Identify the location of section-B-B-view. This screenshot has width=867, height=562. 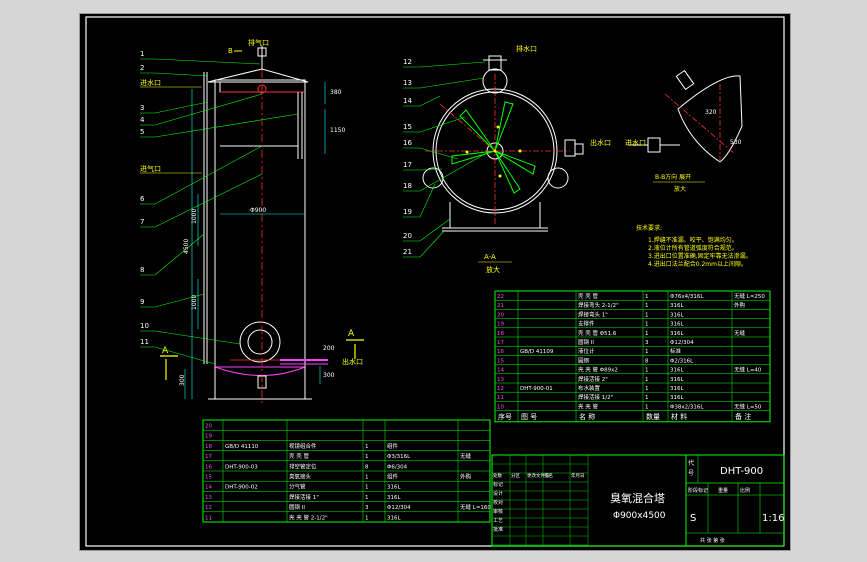
(685, 116).